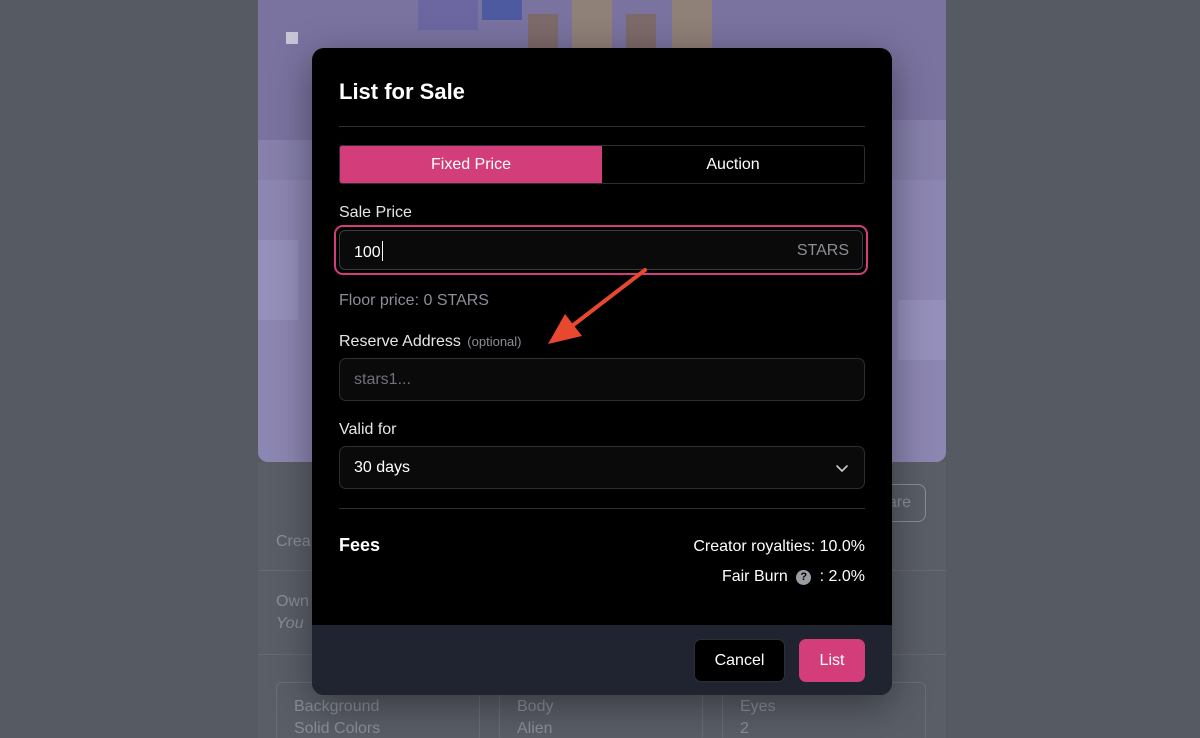  Describe the element at coordinates (822, 250) in the screenshot. I see `price-unit: STARS` at that location.